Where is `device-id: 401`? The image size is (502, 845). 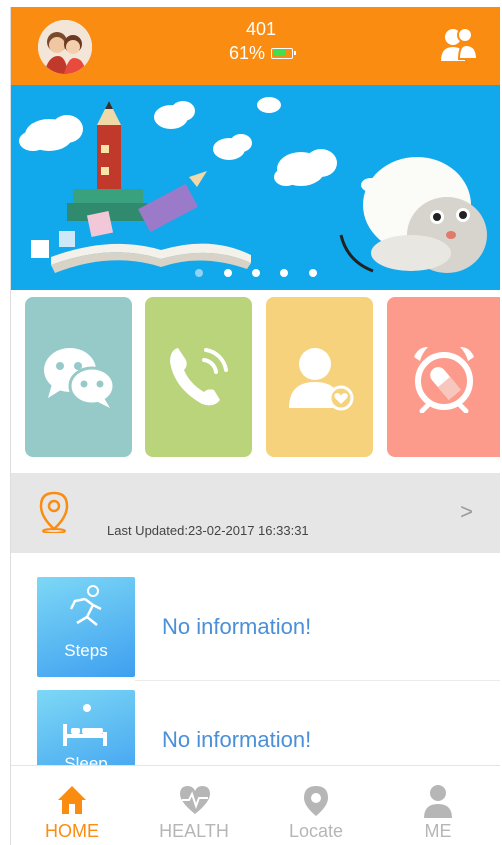
device-id: 401 is located at coordinates (261, 29).